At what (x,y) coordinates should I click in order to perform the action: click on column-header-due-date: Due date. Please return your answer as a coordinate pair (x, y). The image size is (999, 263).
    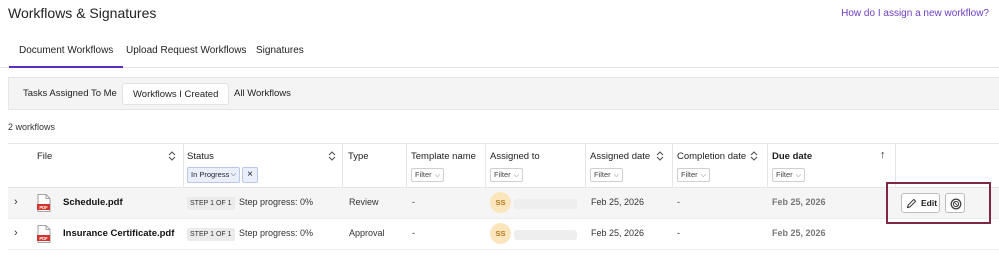
    Looking at the image, I should click on (792, 156).